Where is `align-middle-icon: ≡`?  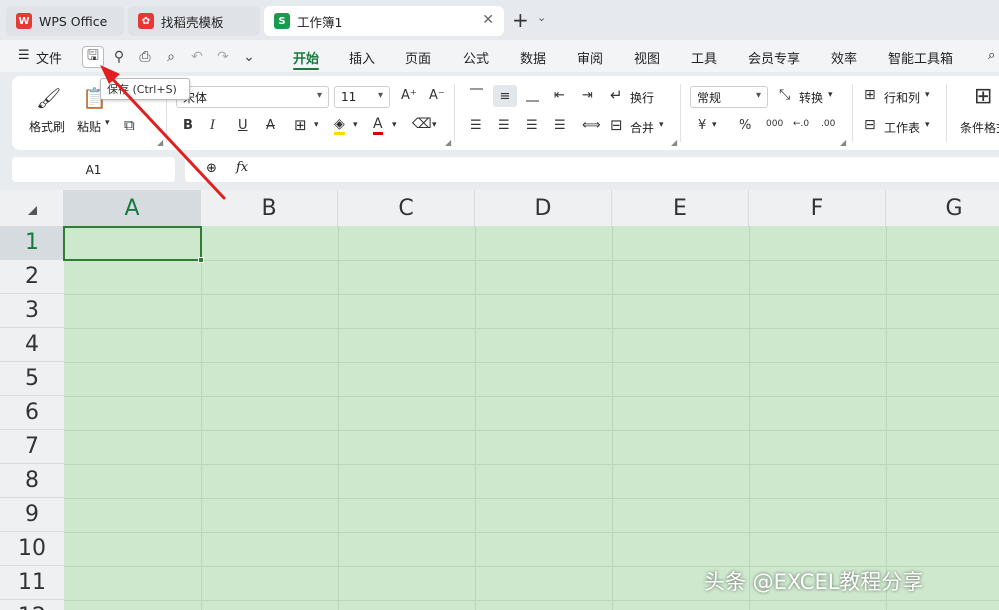 align-middle-icon: ≡ is located at coordinates (505, 96).